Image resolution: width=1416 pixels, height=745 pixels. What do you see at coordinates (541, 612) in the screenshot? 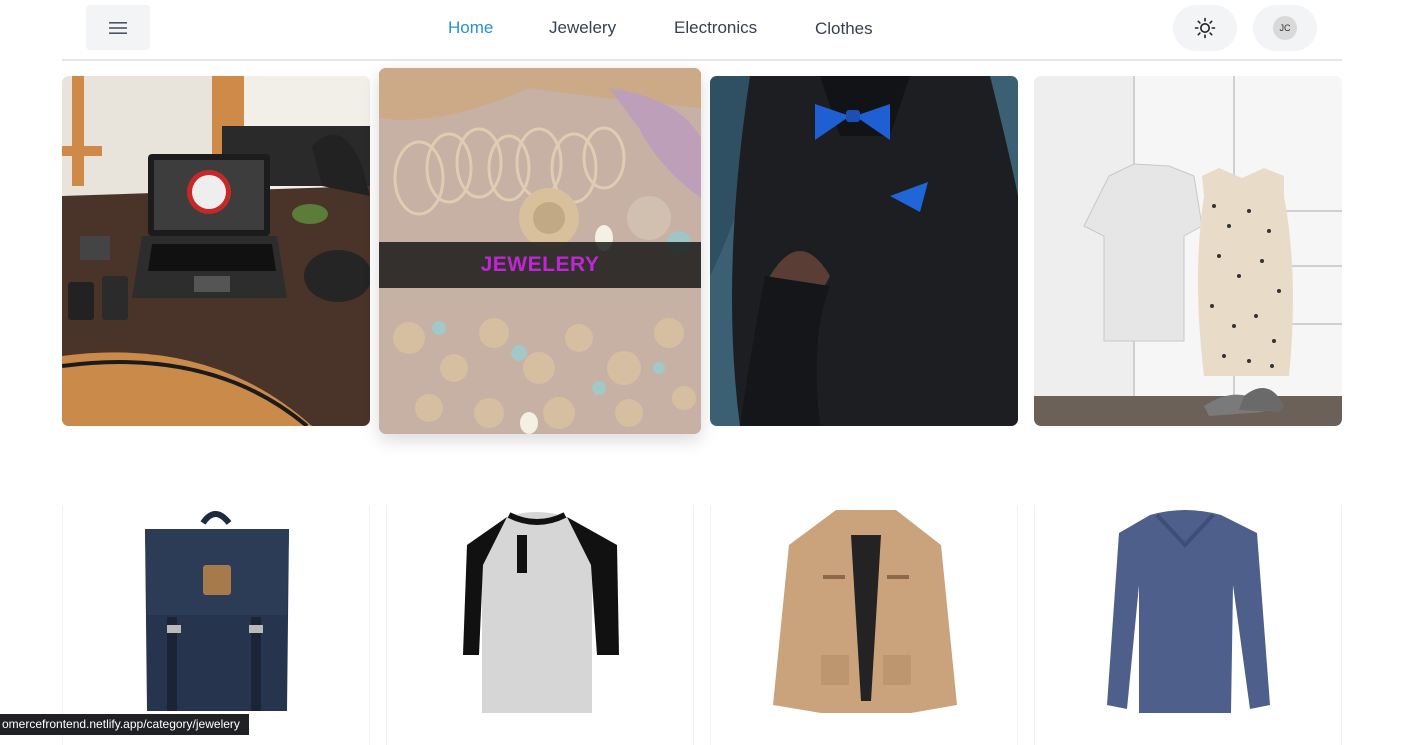
I see `henley-shirt-image` at bounding box center [541, 612].